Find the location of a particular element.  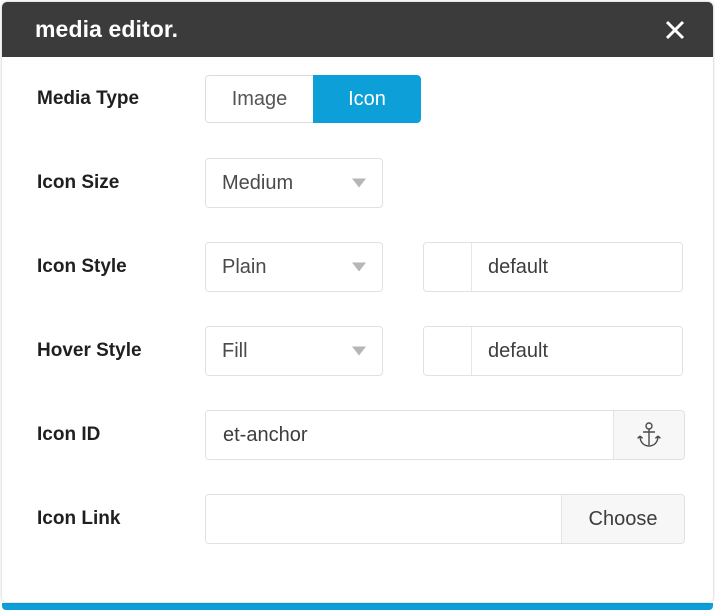

icon-id-input: et-anchor is located at coordinates (409, 435).